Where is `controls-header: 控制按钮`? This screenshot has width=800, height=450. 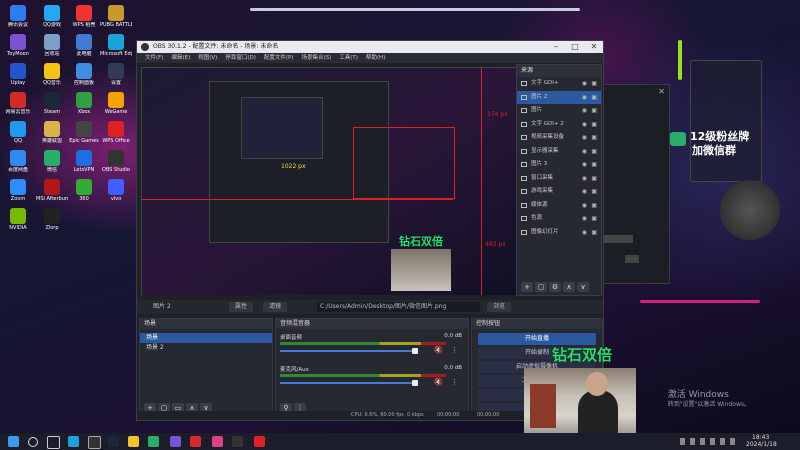 controls-header: 控制按钮 is located at coordinates (537, 324).